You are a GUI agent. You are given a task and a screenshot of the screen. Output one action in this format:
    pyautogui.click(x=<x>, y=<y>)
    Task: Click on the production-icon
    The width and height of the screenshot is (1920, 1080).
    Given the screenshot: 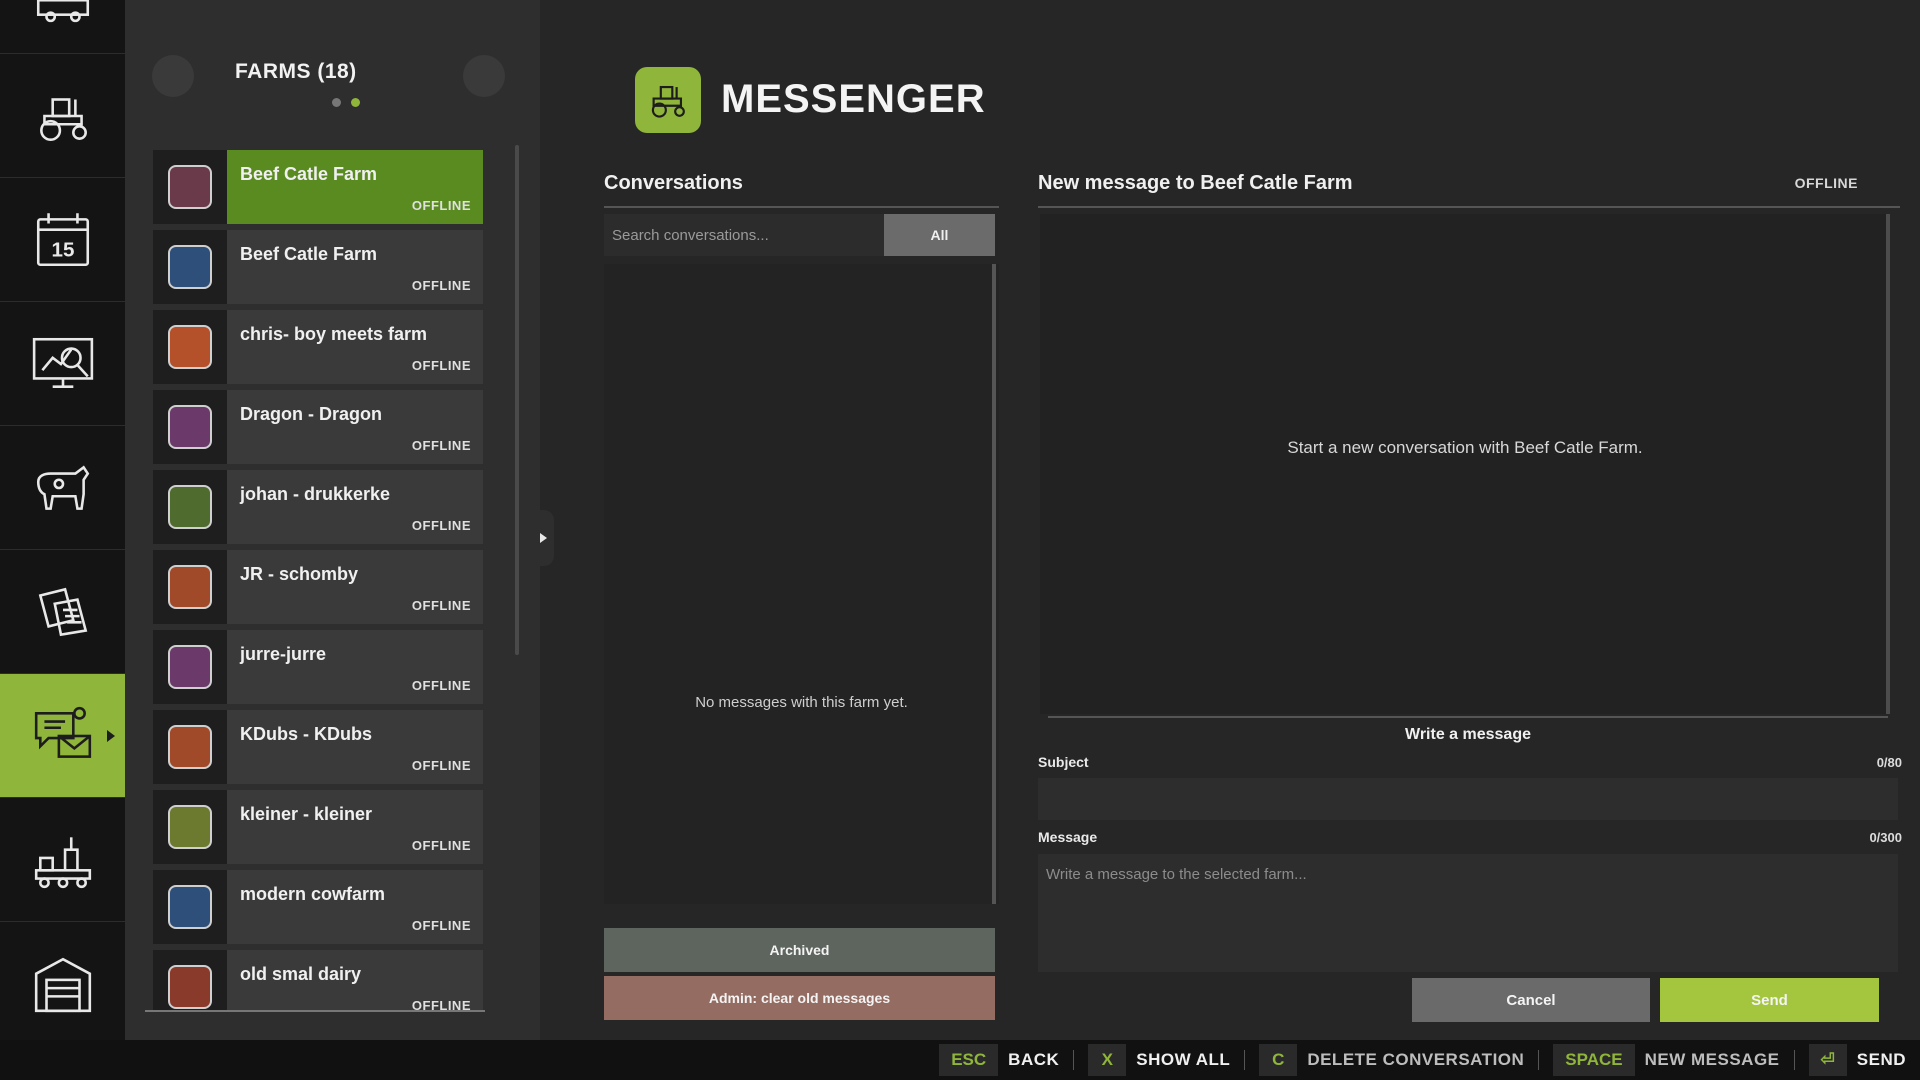 What is the action you would take?
    pyautogui.click(x=62, y=862)
    